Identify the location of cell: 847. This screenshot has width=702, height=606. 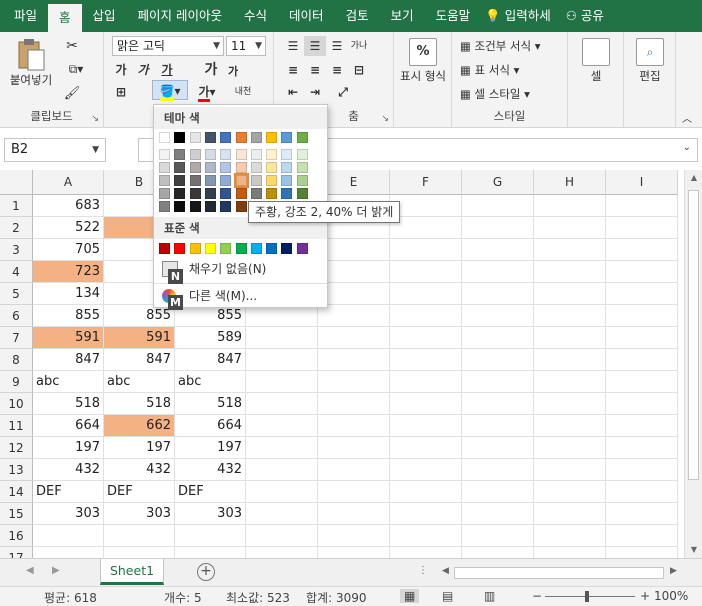
(210, 360).